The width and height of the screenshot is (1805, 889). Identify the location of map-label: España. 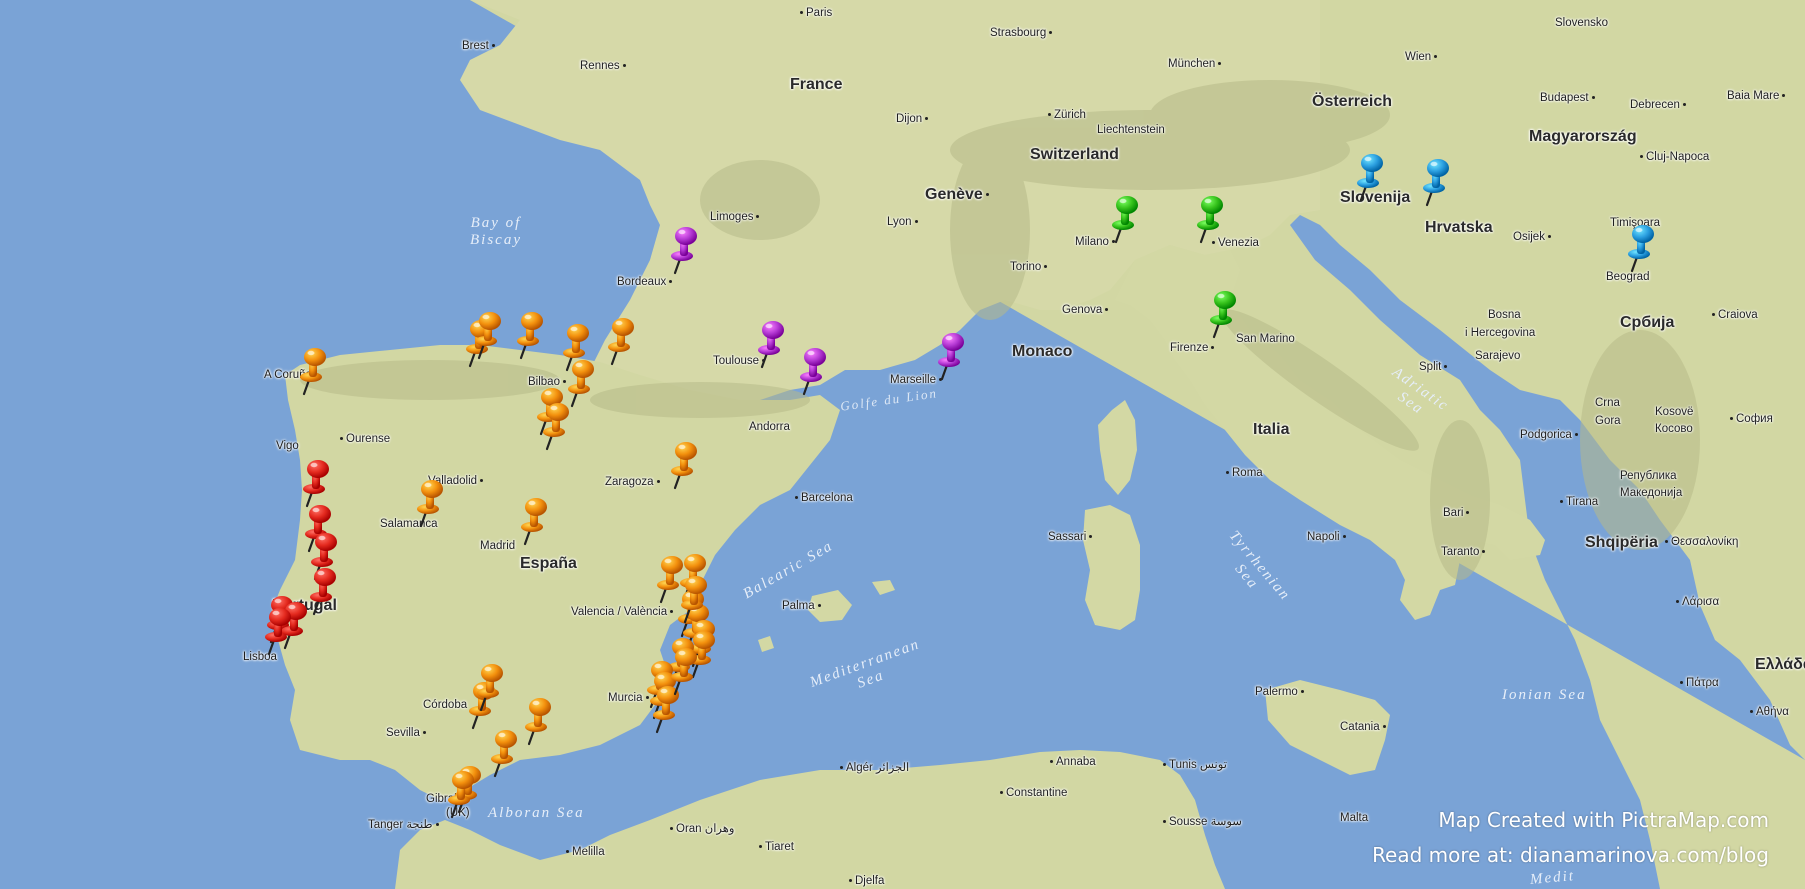
(548, 563).